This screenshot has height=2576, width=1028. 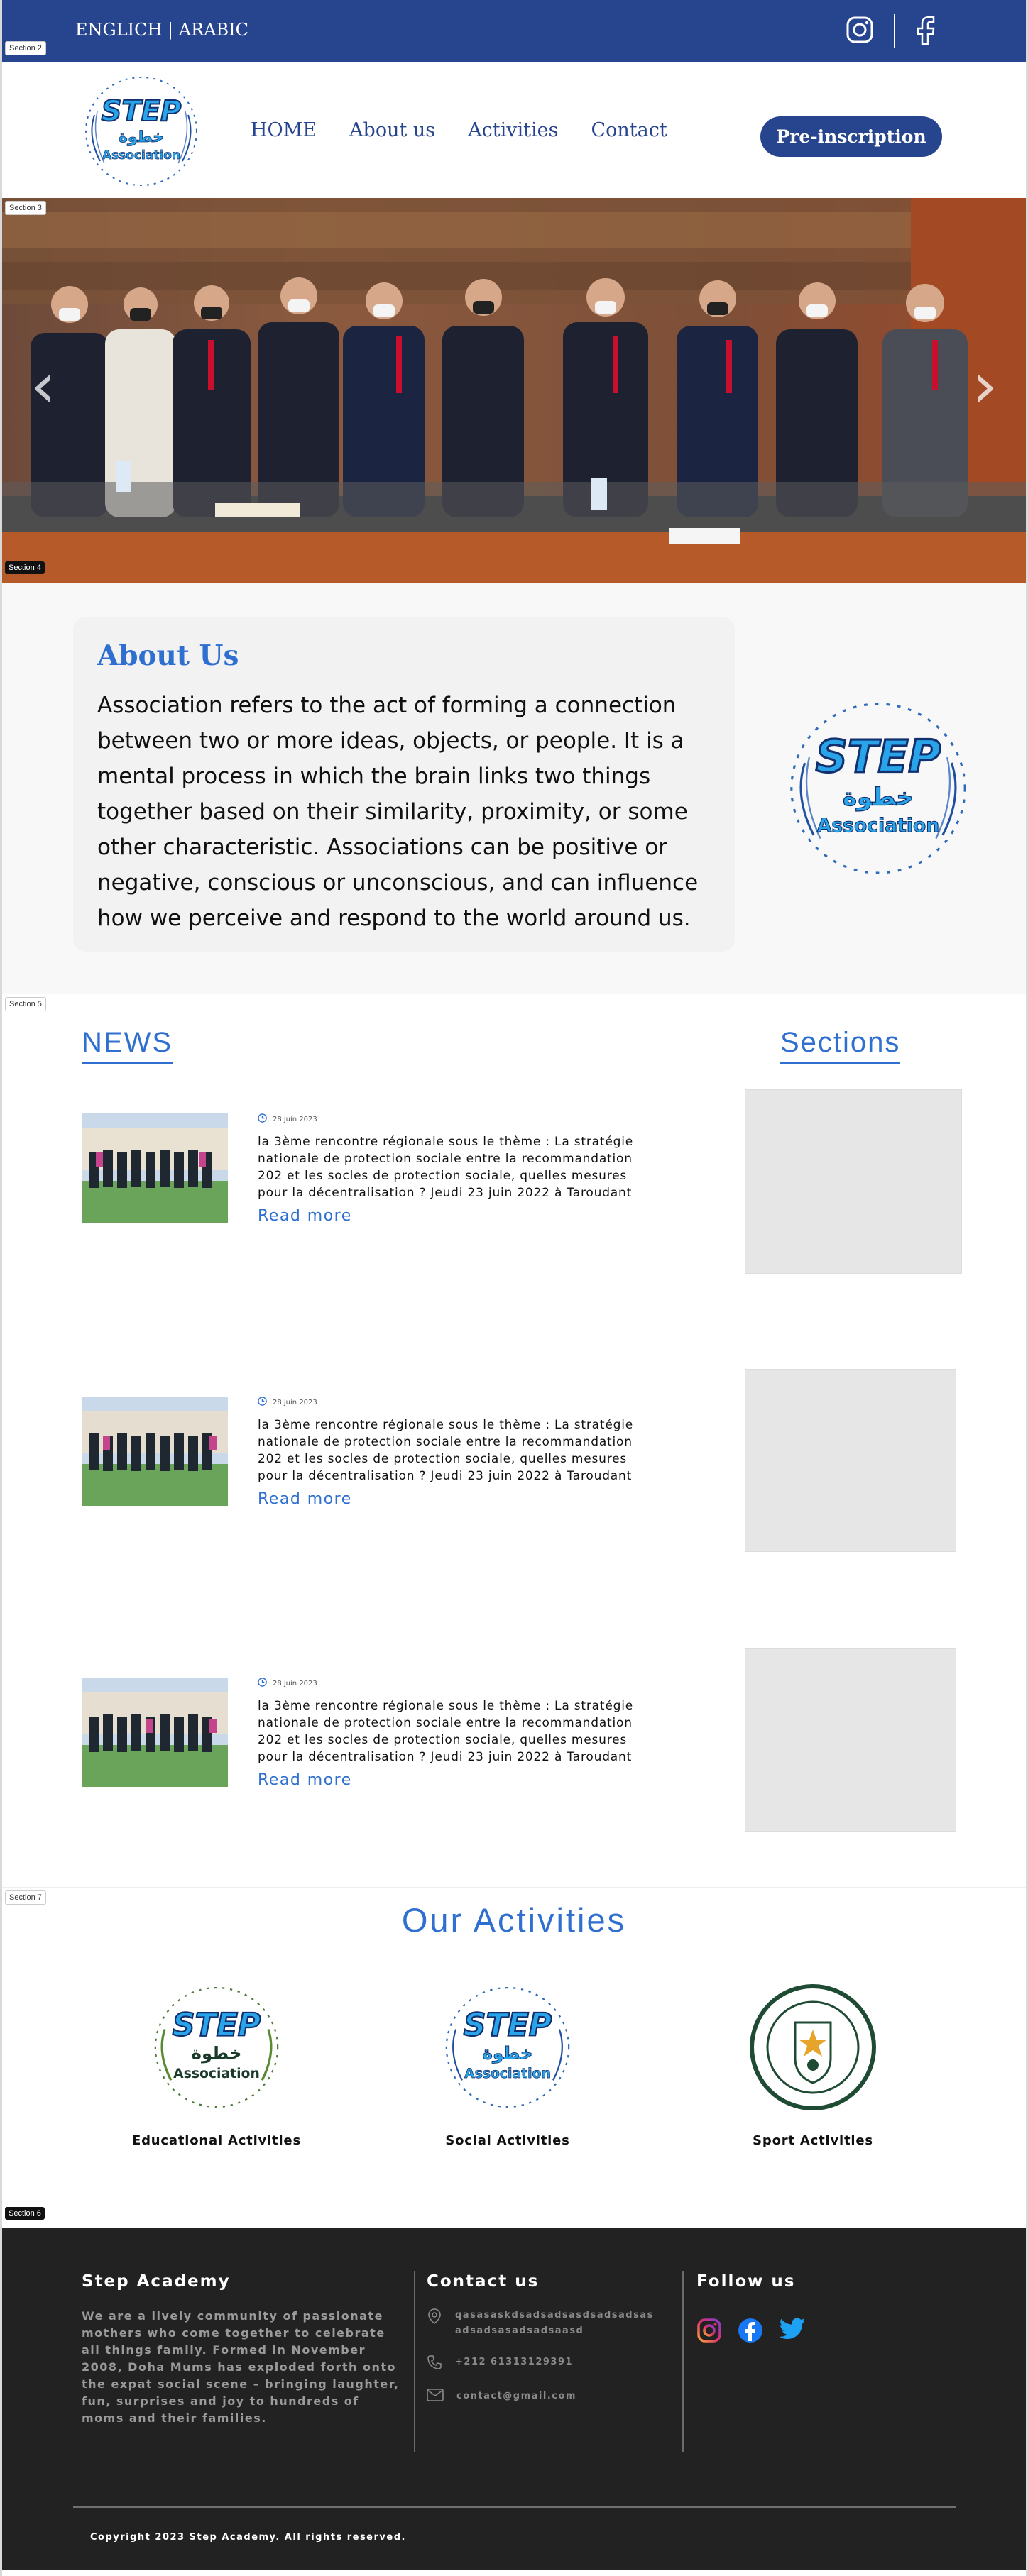 What do you see at coordinates (514, 2362) in the screenshot?
I see `footer-phone-text: +212 61313129391` at bounding box center [514, 2362].